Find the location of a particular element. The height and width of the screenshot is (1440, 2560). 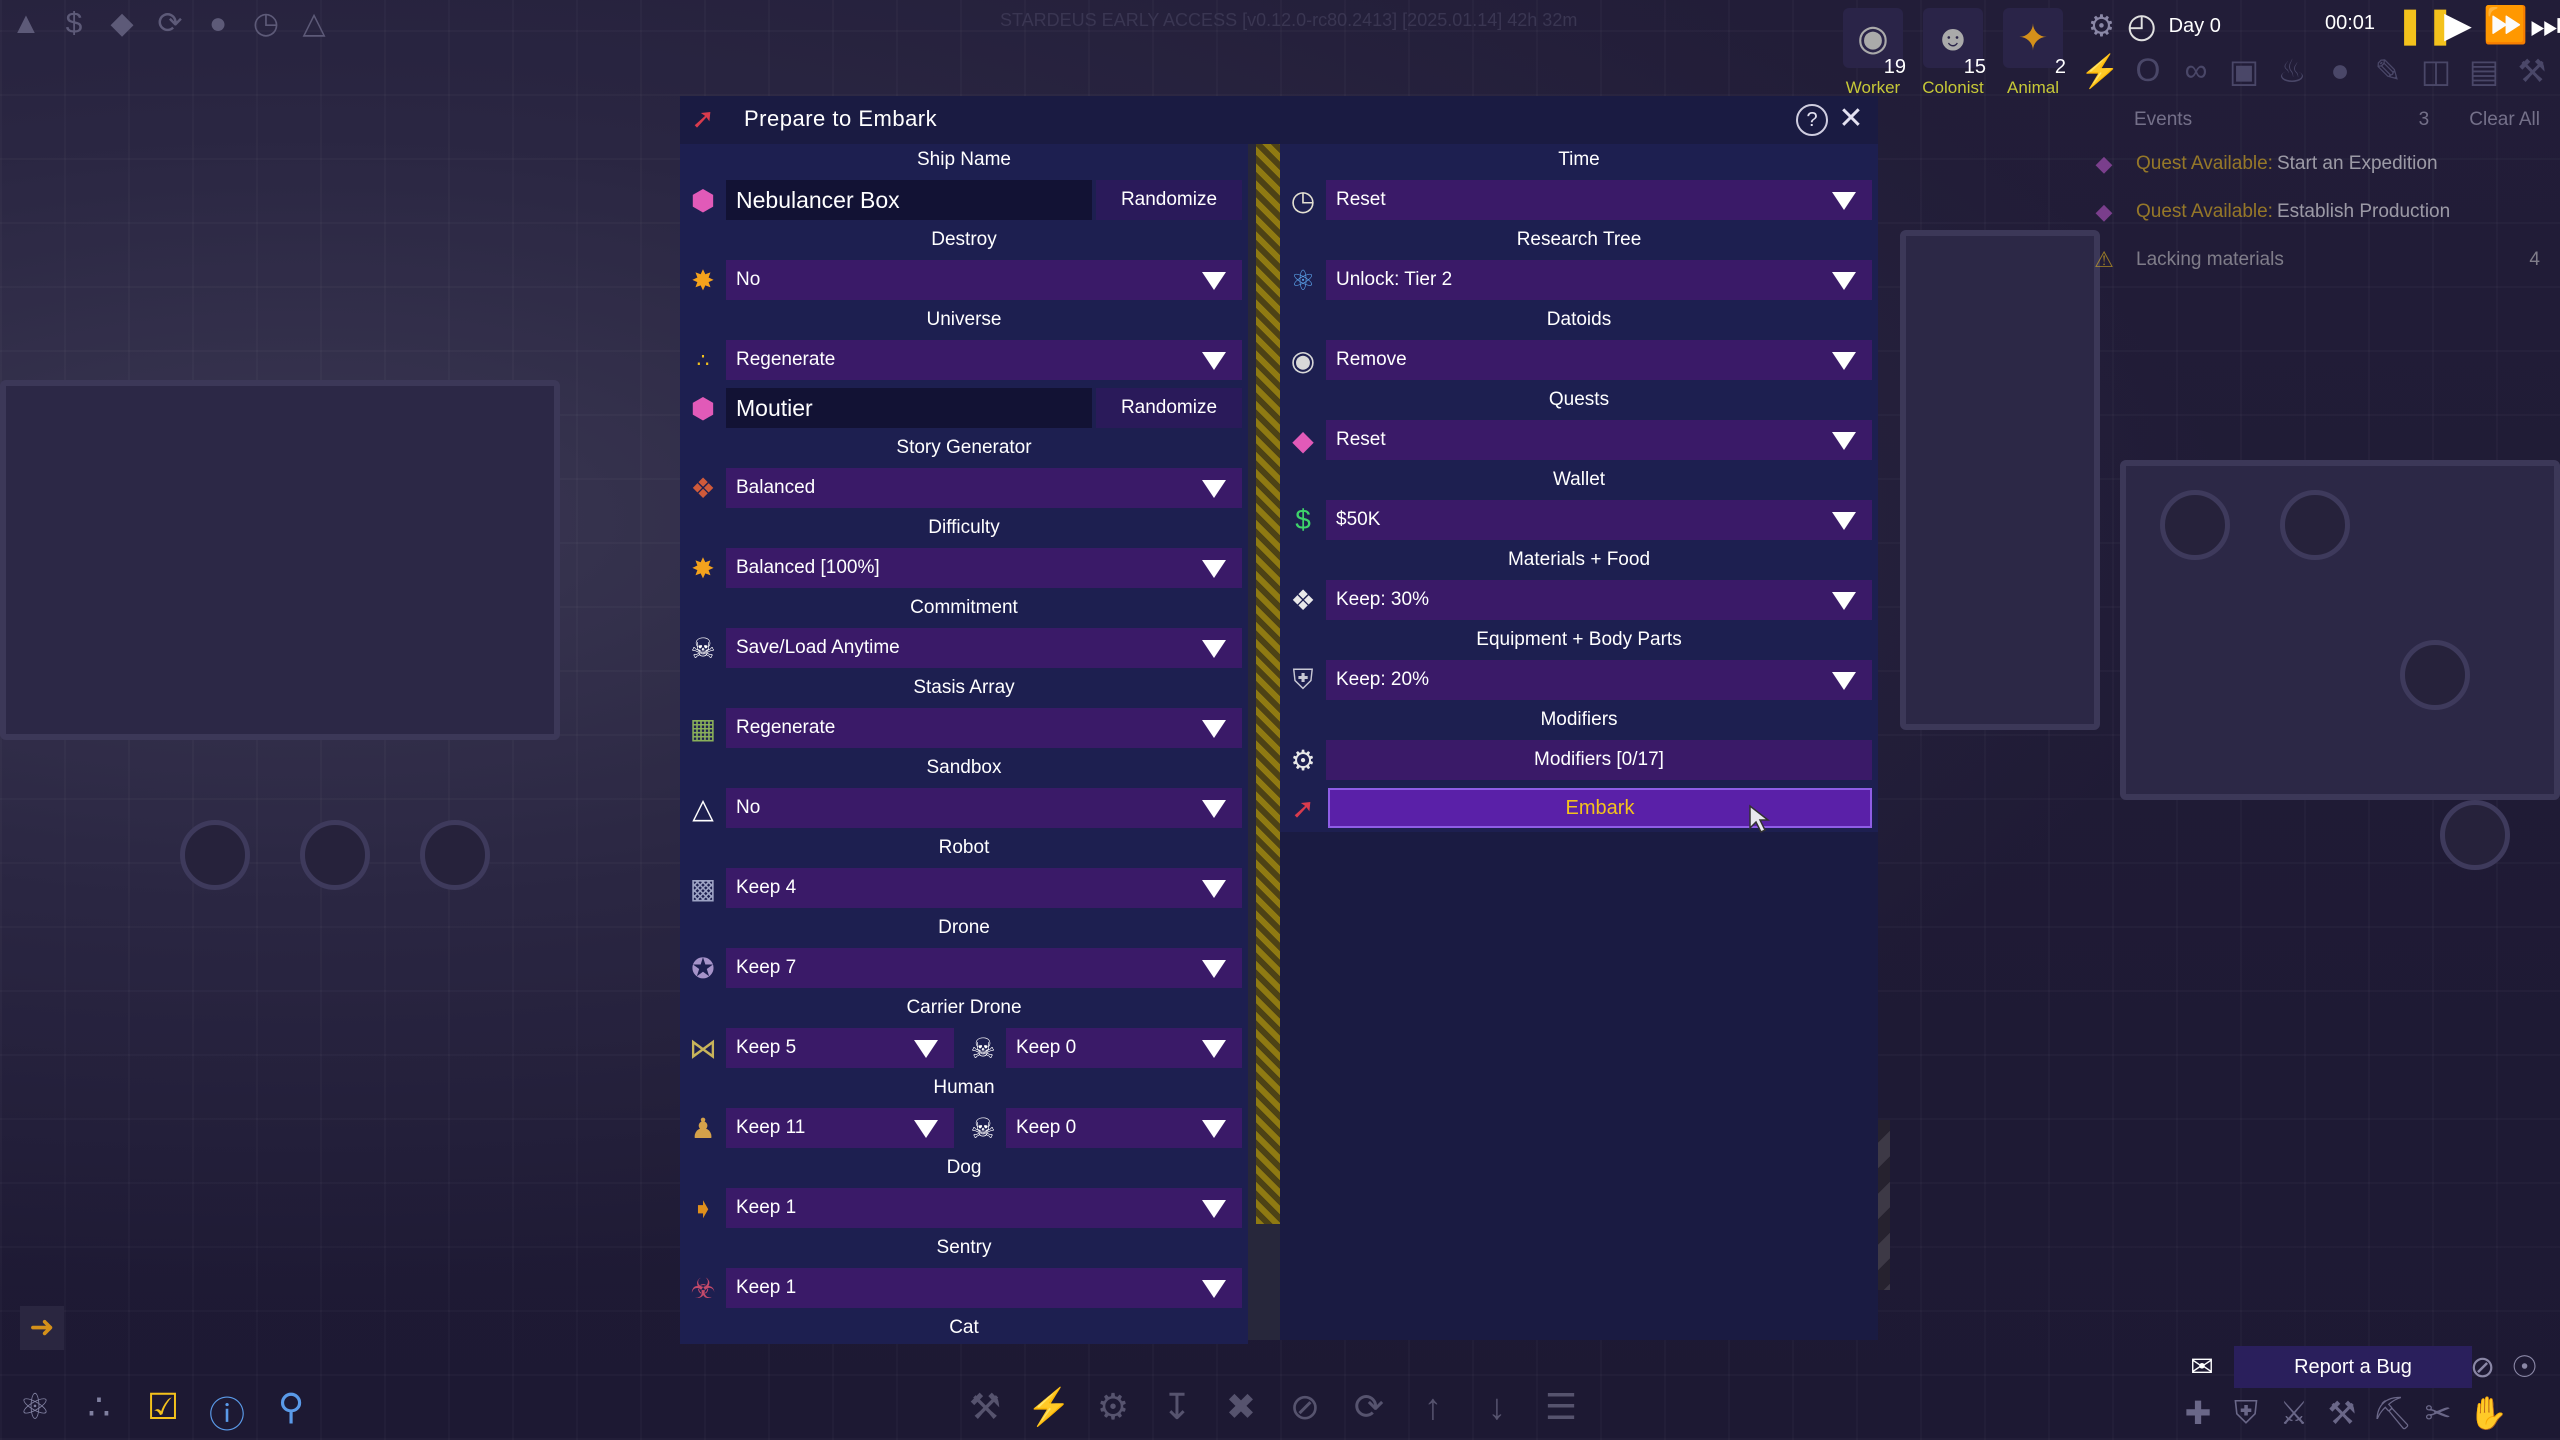

population-colonist: ☻ 15 Colonist is located at coordinates (1953, 55).